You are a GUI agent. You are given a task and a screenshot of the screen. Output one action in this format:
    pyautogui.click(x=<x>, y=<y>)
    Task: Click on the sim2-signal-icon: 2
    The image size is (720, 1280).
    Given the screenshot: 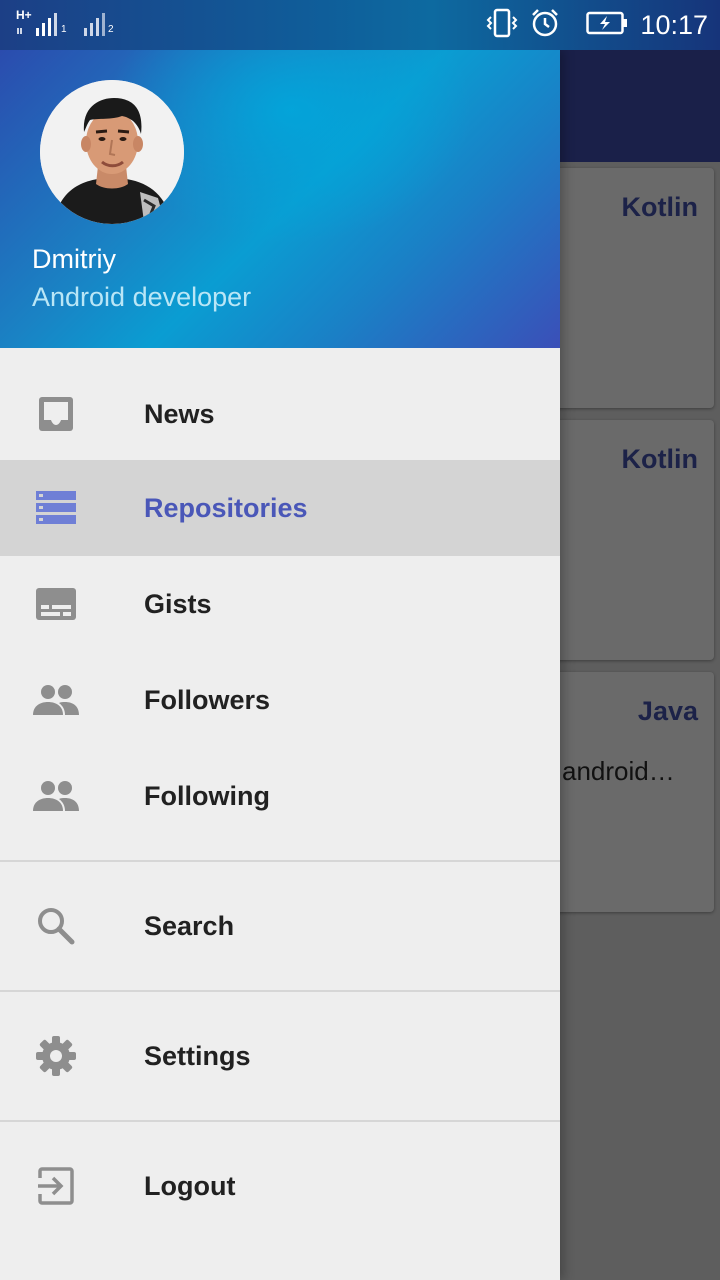 What is the action you would take?
    pyautogui.click(x=100, y=24)
    